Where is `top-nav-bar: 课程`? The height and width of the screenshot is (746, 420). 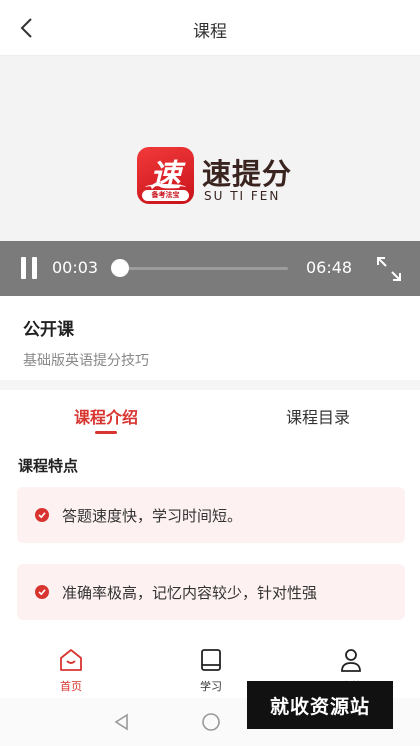 top-nav-bar: 课程 is located at coordinates (210, 28).